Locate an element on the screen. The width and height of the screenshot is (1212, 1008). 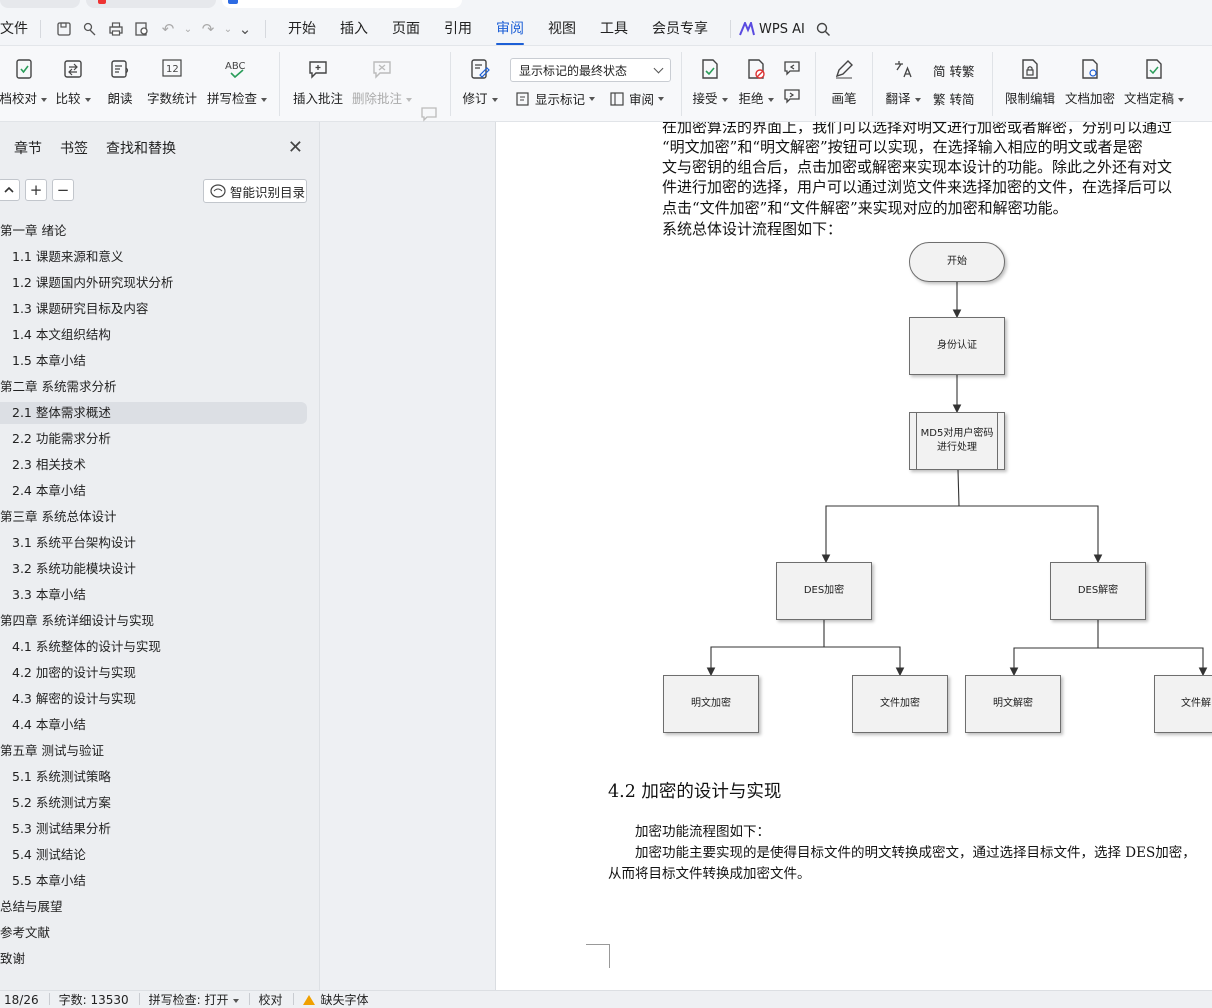
doc-tab-active is located at coordinates (342, 4).